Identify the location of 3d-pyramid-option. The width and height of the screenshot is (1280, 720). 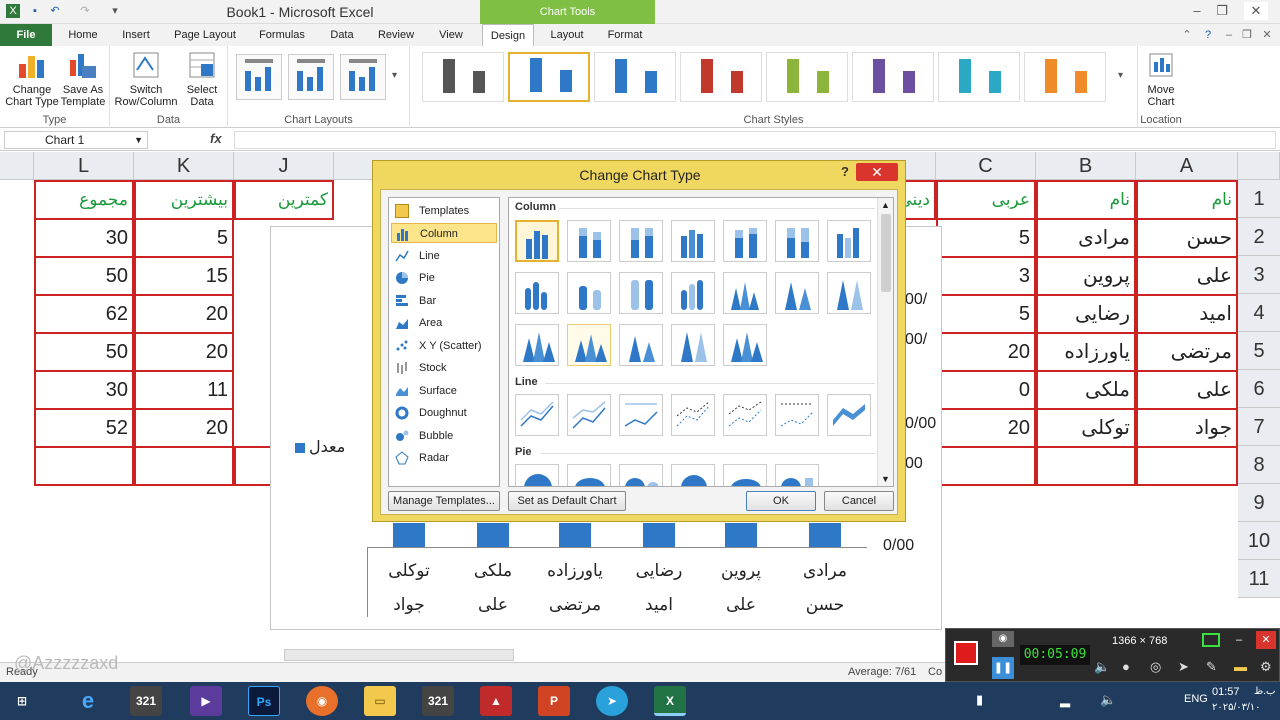
(745, 345).